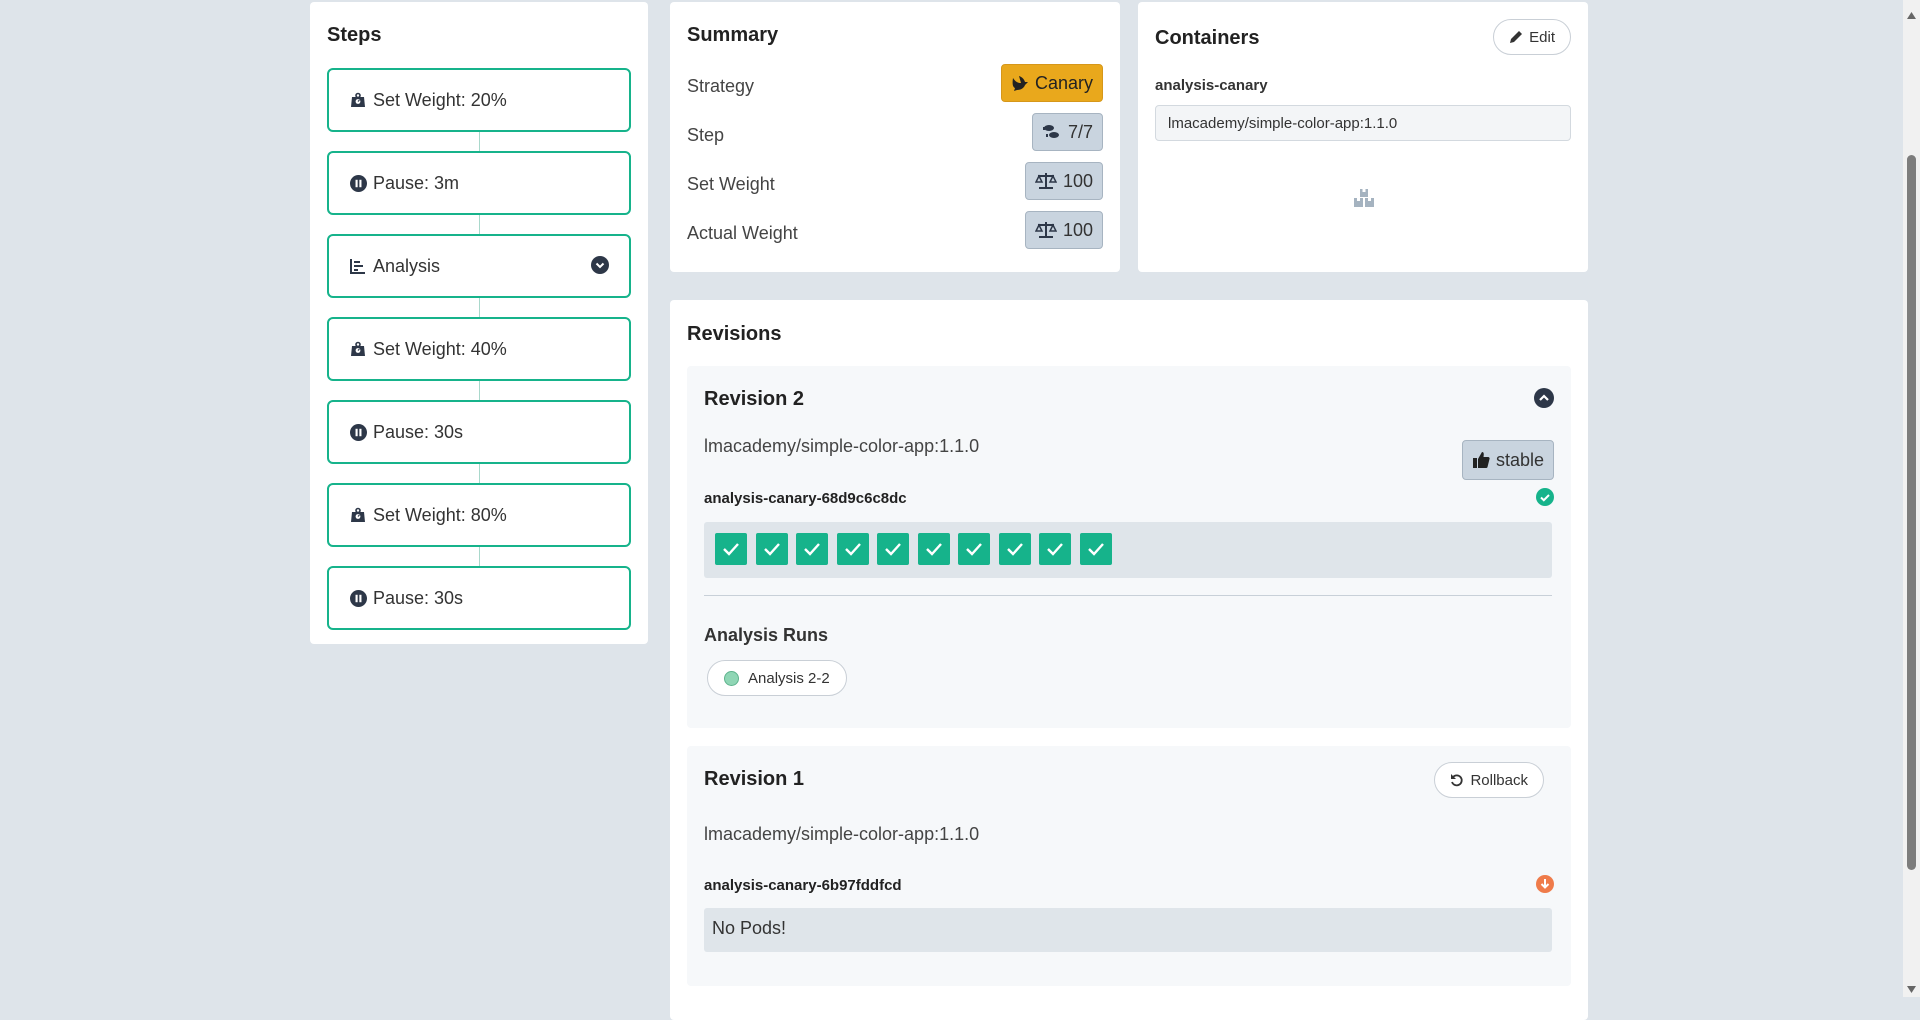  What do you see at coordinates (1207, 38) in the screenshot?
I see `containers-title: Containers` at bounding box center [1207, 38].